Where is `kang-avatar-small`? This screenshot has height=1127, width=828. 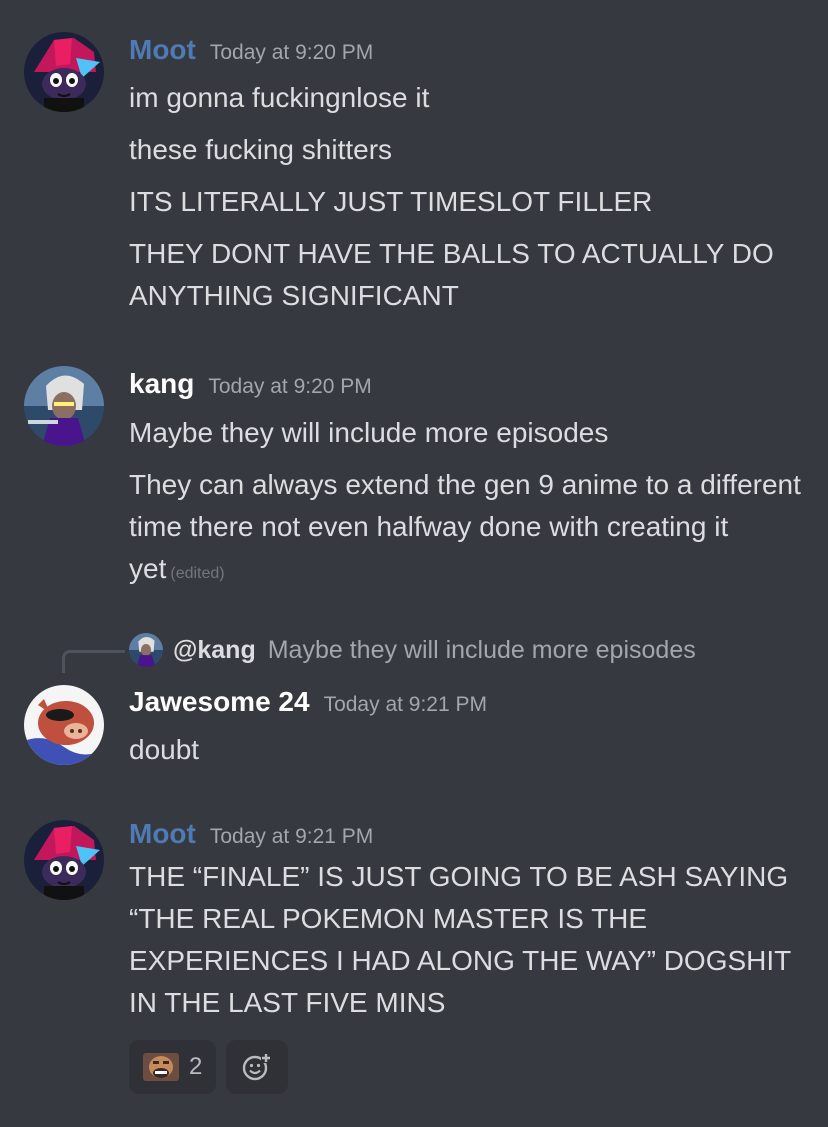
kang-avatar-small is located at coordinates (146, 650).